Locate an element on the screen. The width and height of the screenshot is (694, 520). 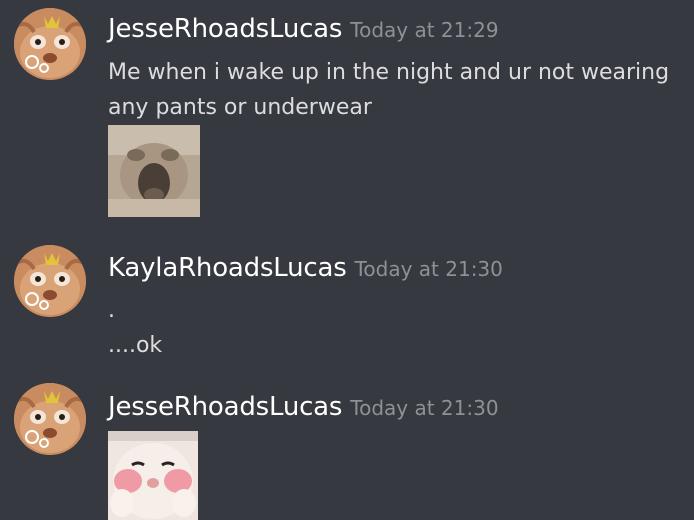
message-line: . is located at coordinates (111, 310).